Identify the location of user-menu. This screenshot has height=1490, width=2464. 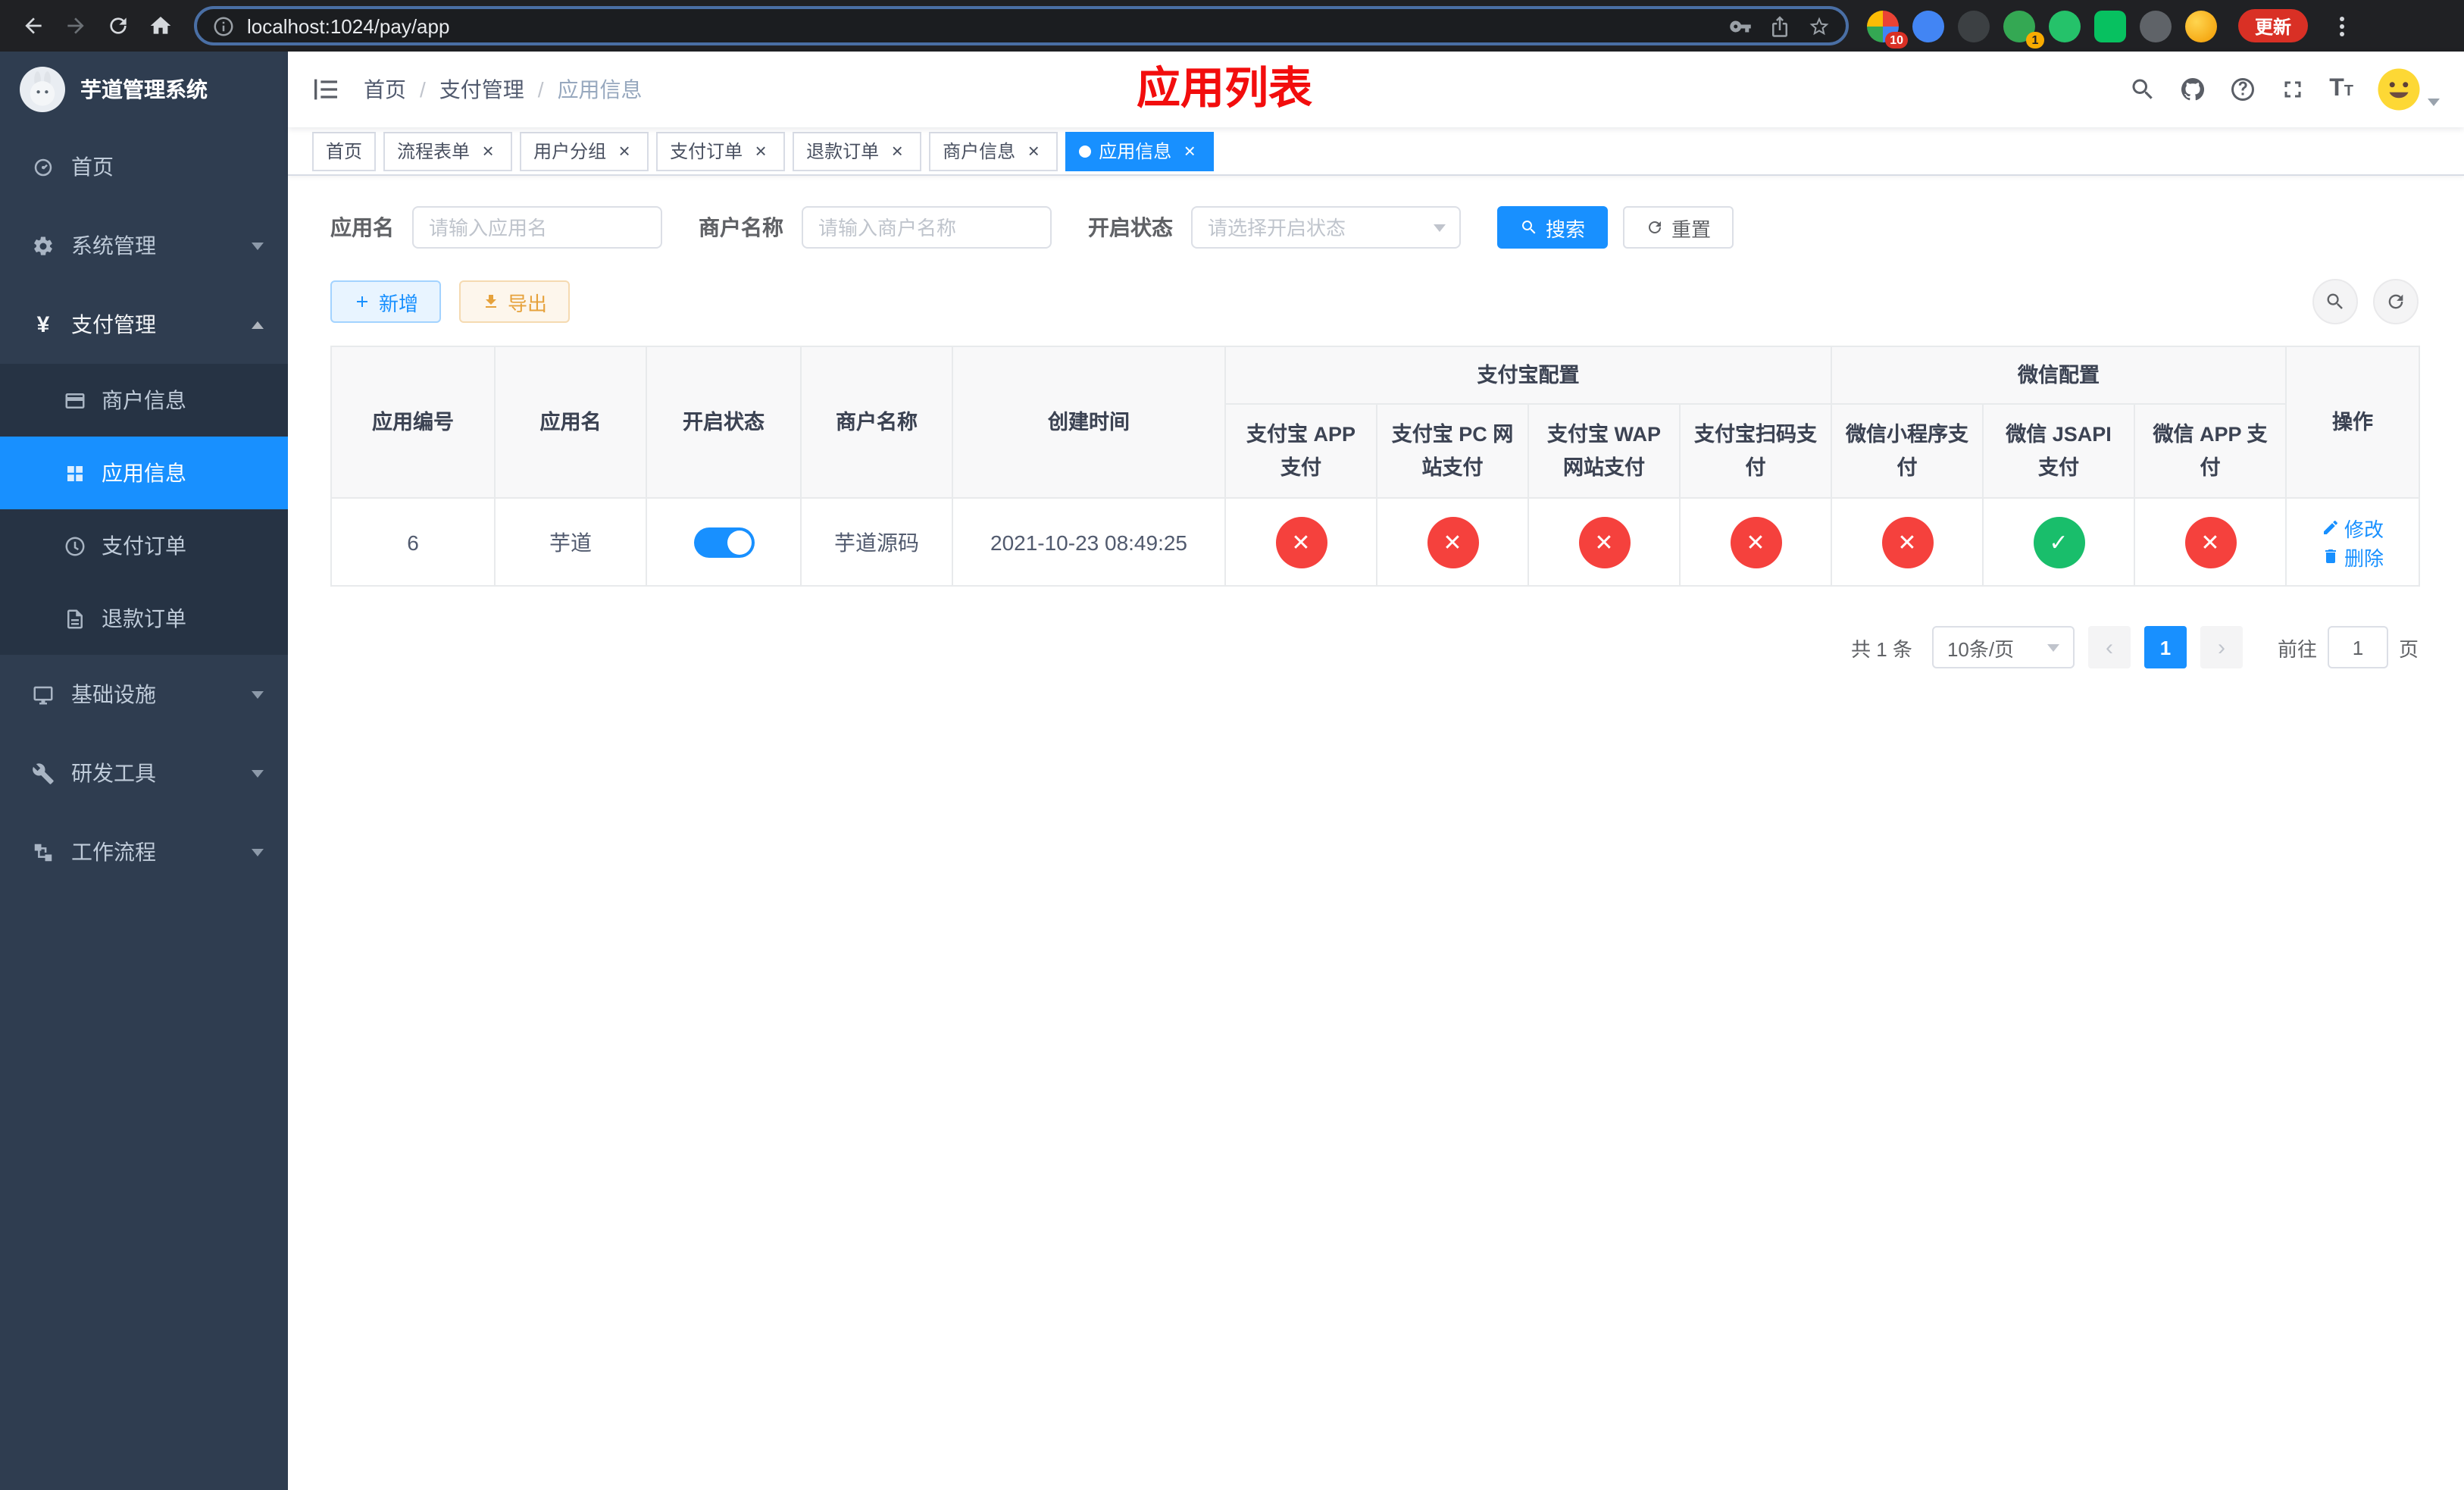
(2408, 89).